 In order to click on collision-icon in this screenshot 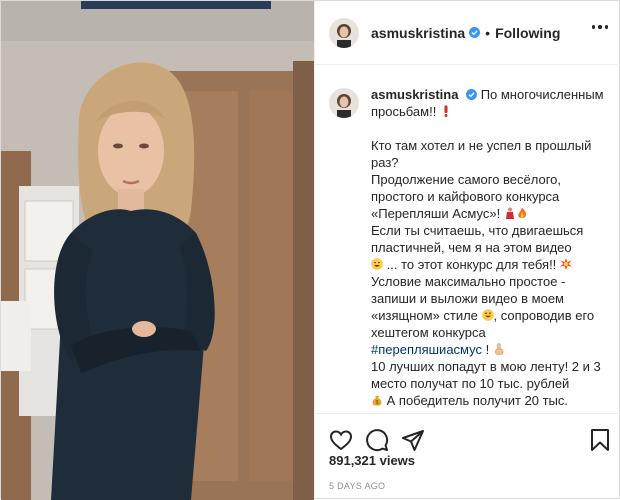, I will do `click(565, 264)`.